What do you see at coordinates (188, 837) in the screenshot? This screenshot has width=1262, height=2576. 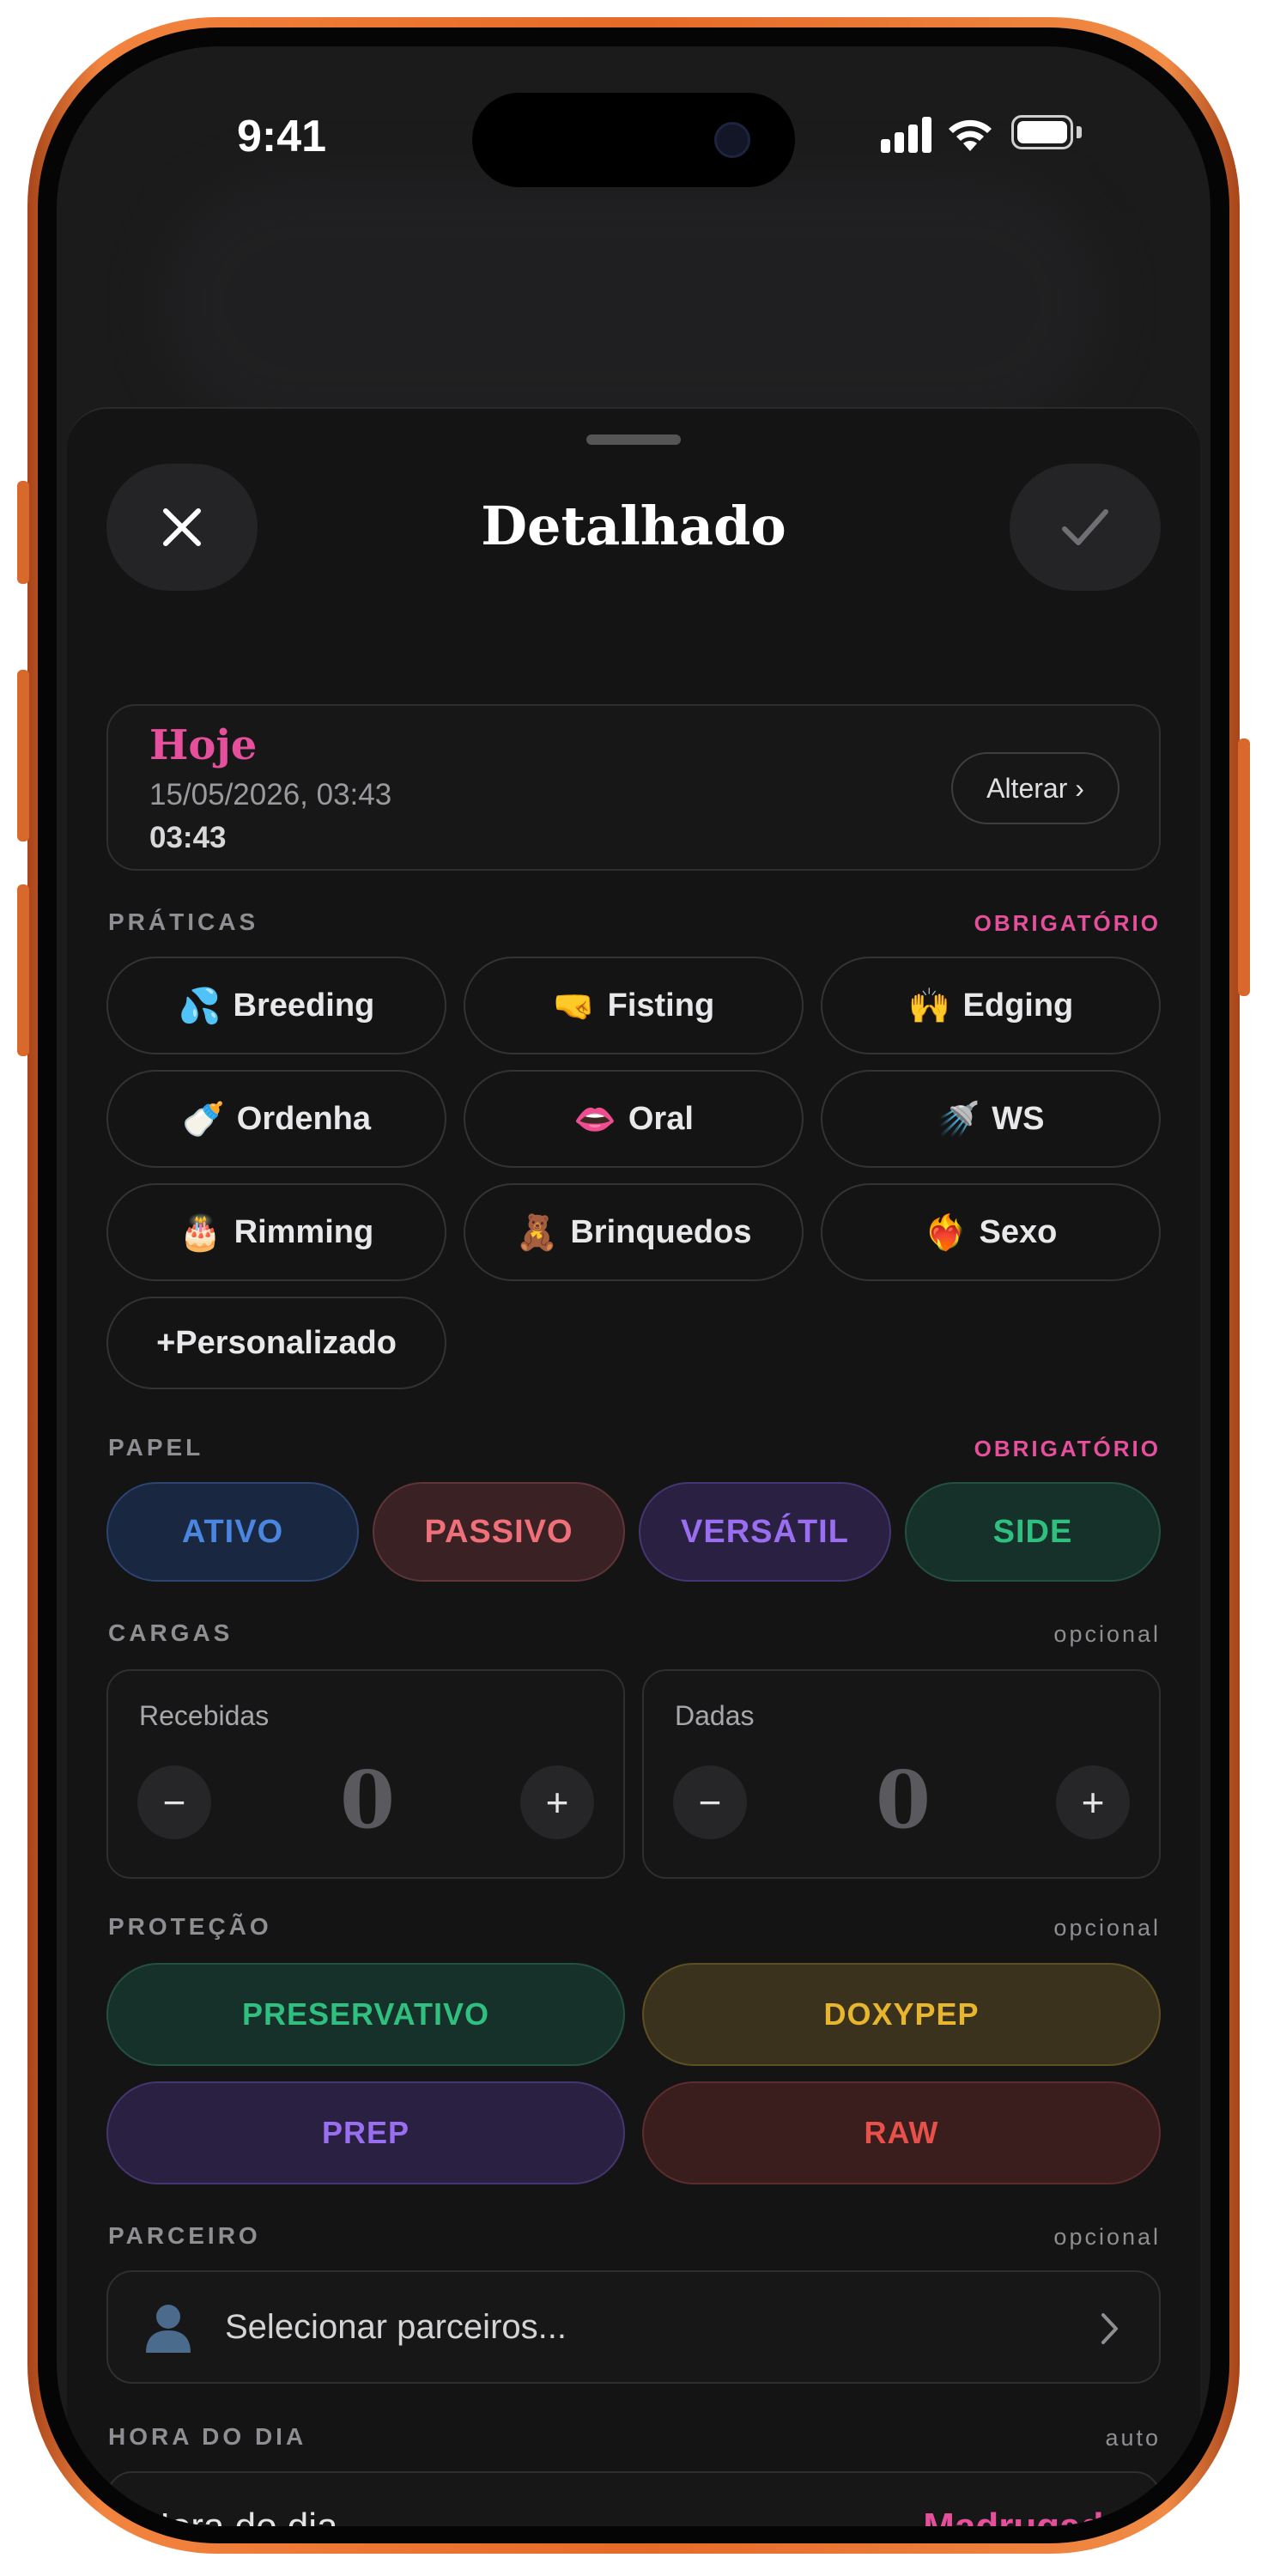 I see `time-line: 03:43` at bounding box center [188, 837].